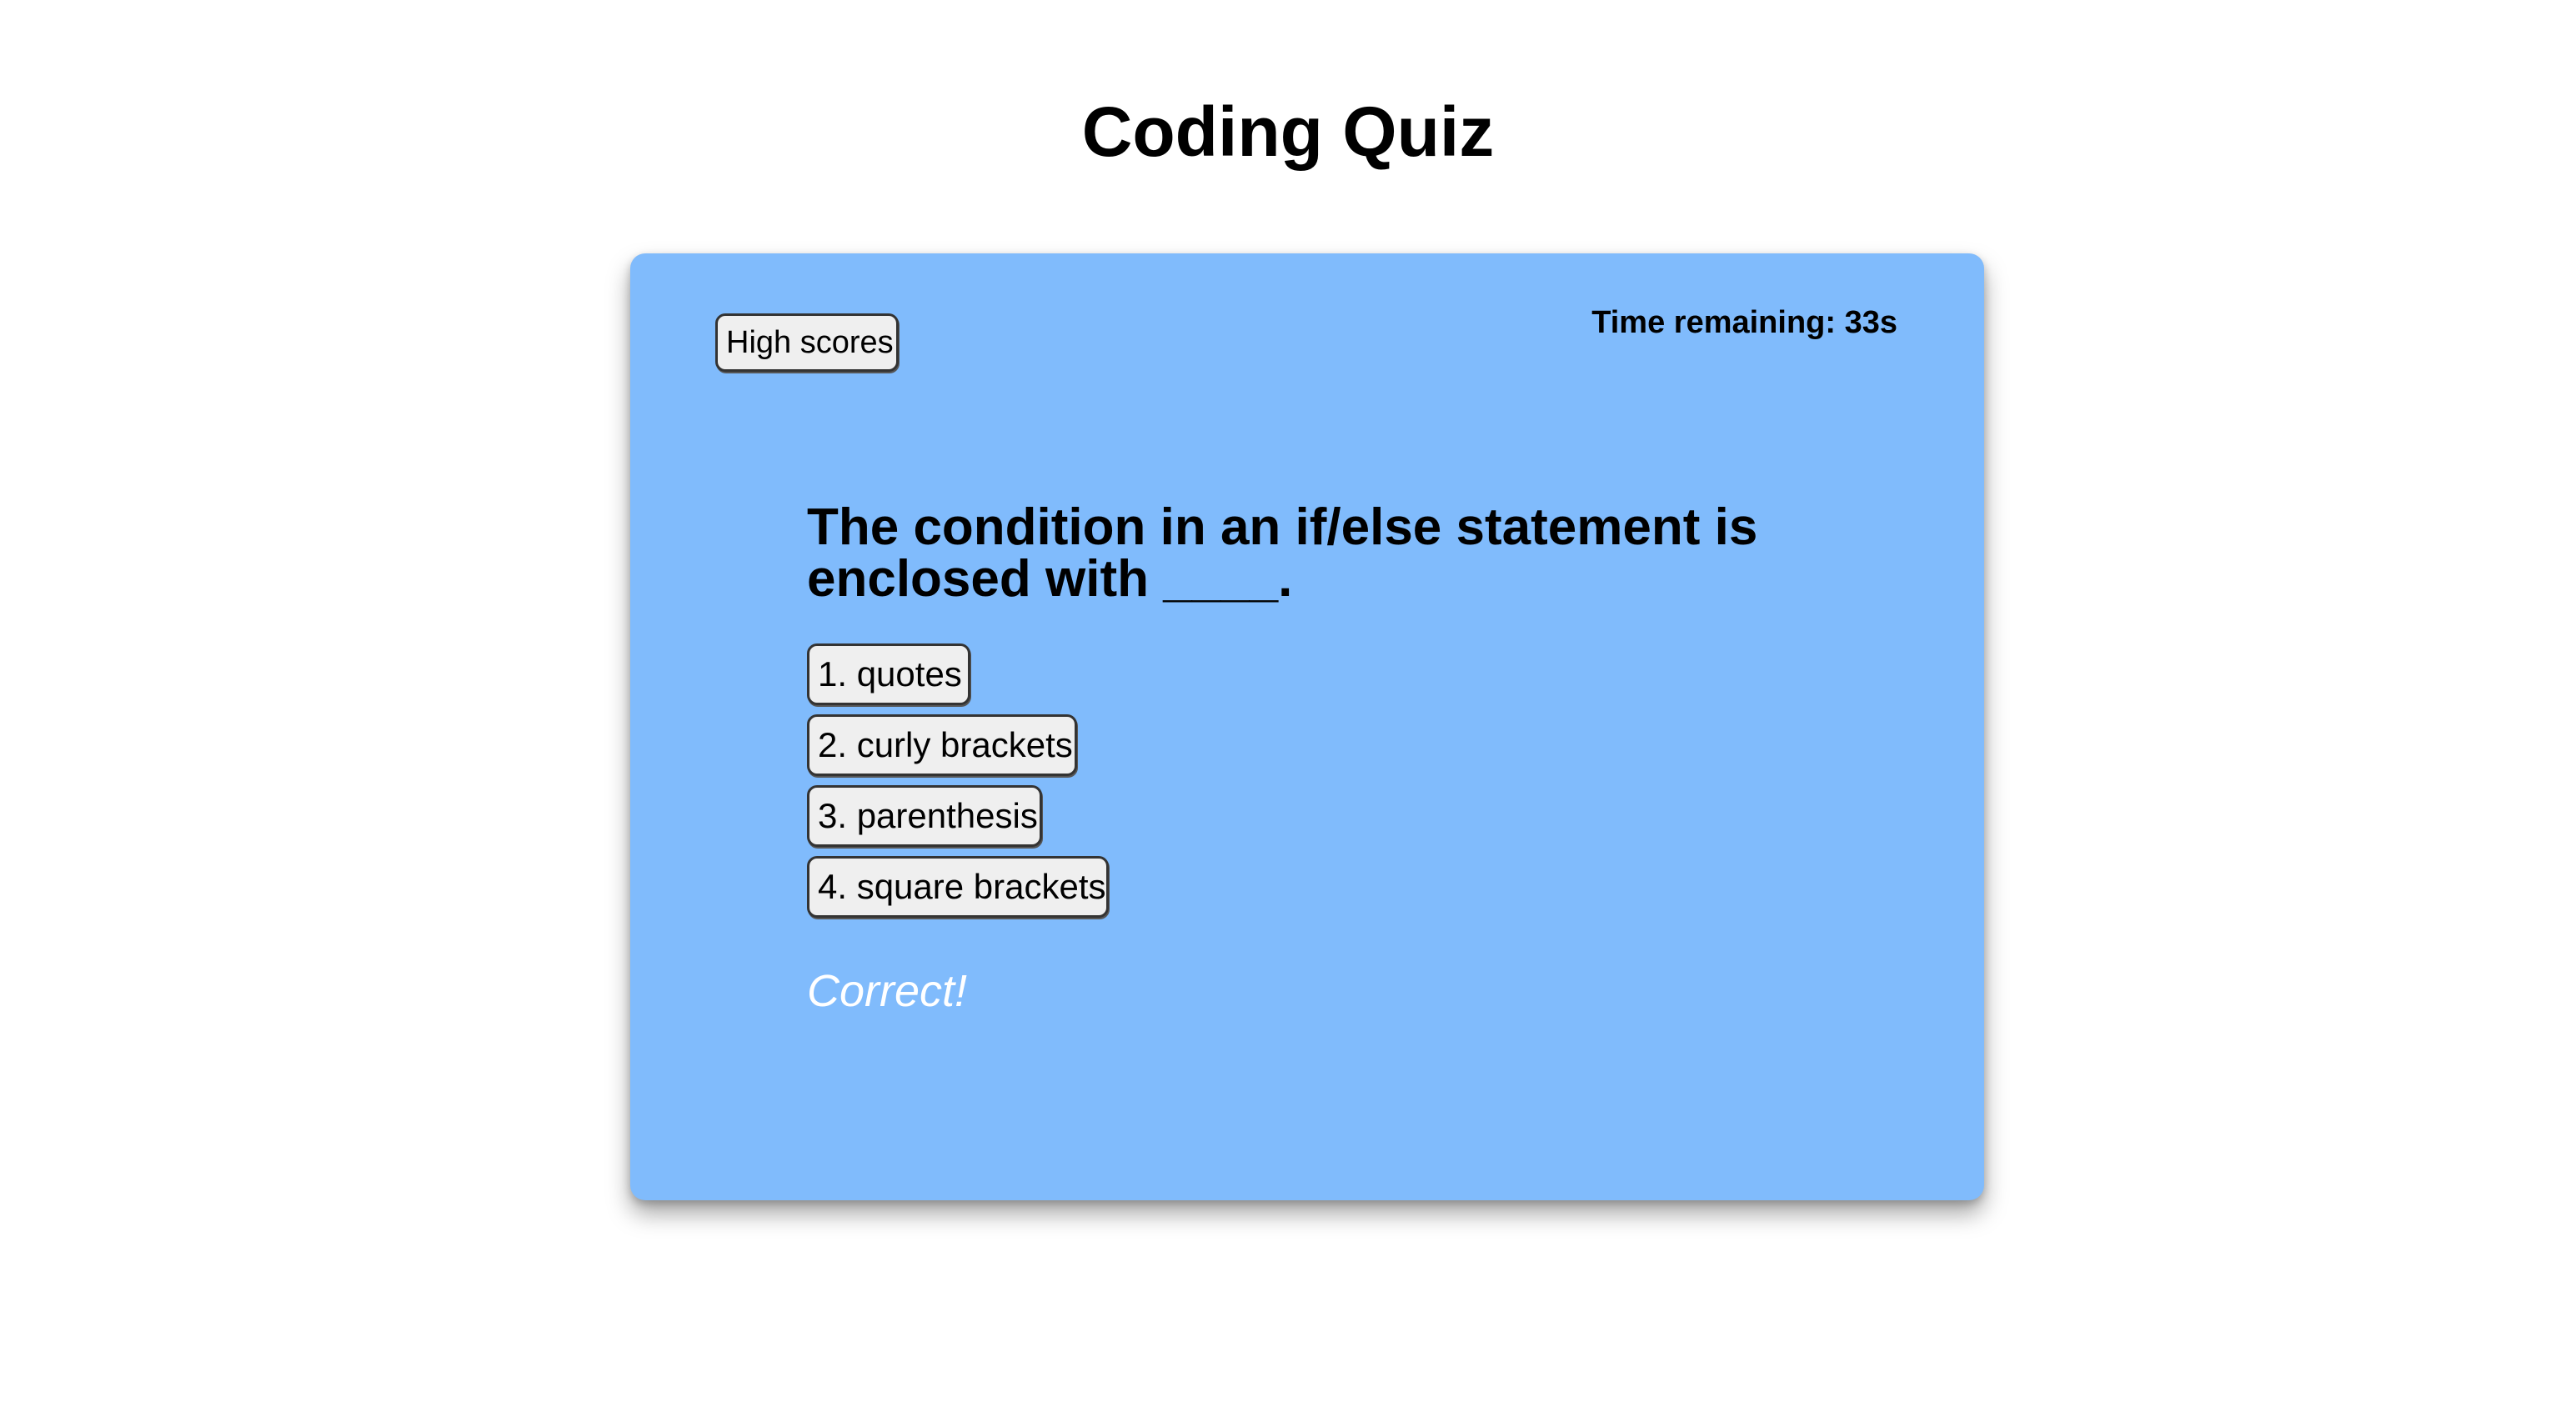  I want to click on time-remaining: Time remaining: 33s, so click(1744, 322).